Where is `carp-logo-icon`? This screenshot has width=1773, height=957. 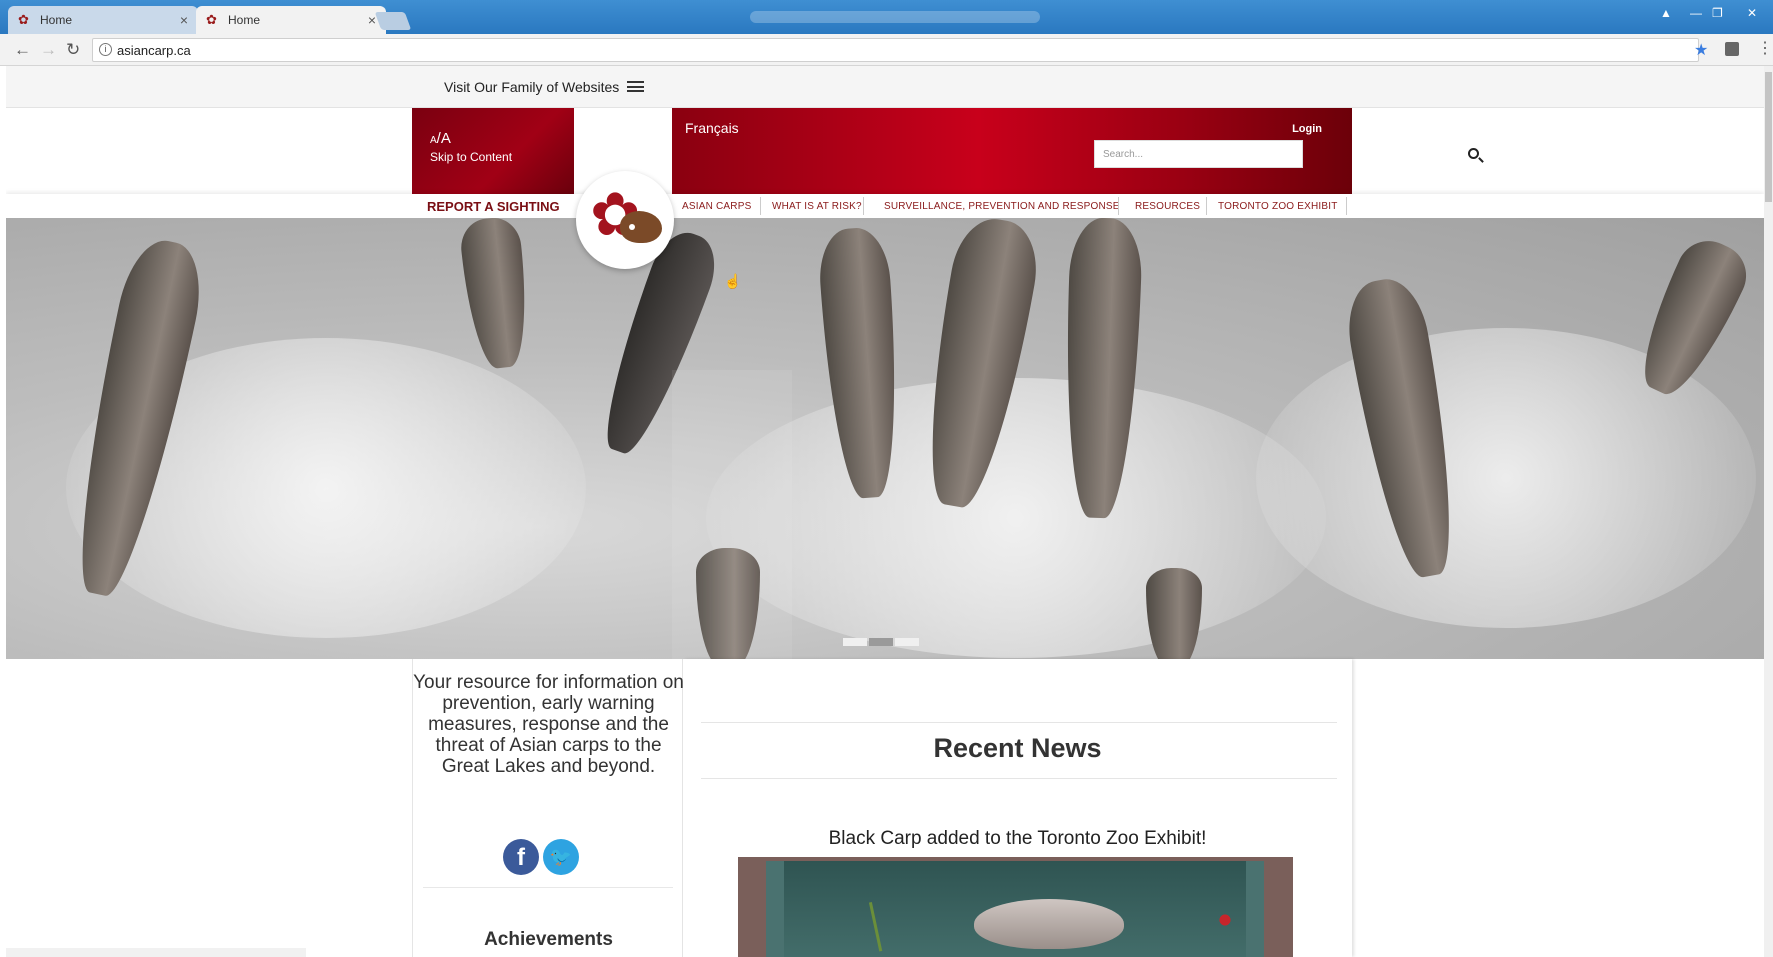 carp-logo-icon is located at coordinates (641, 227).